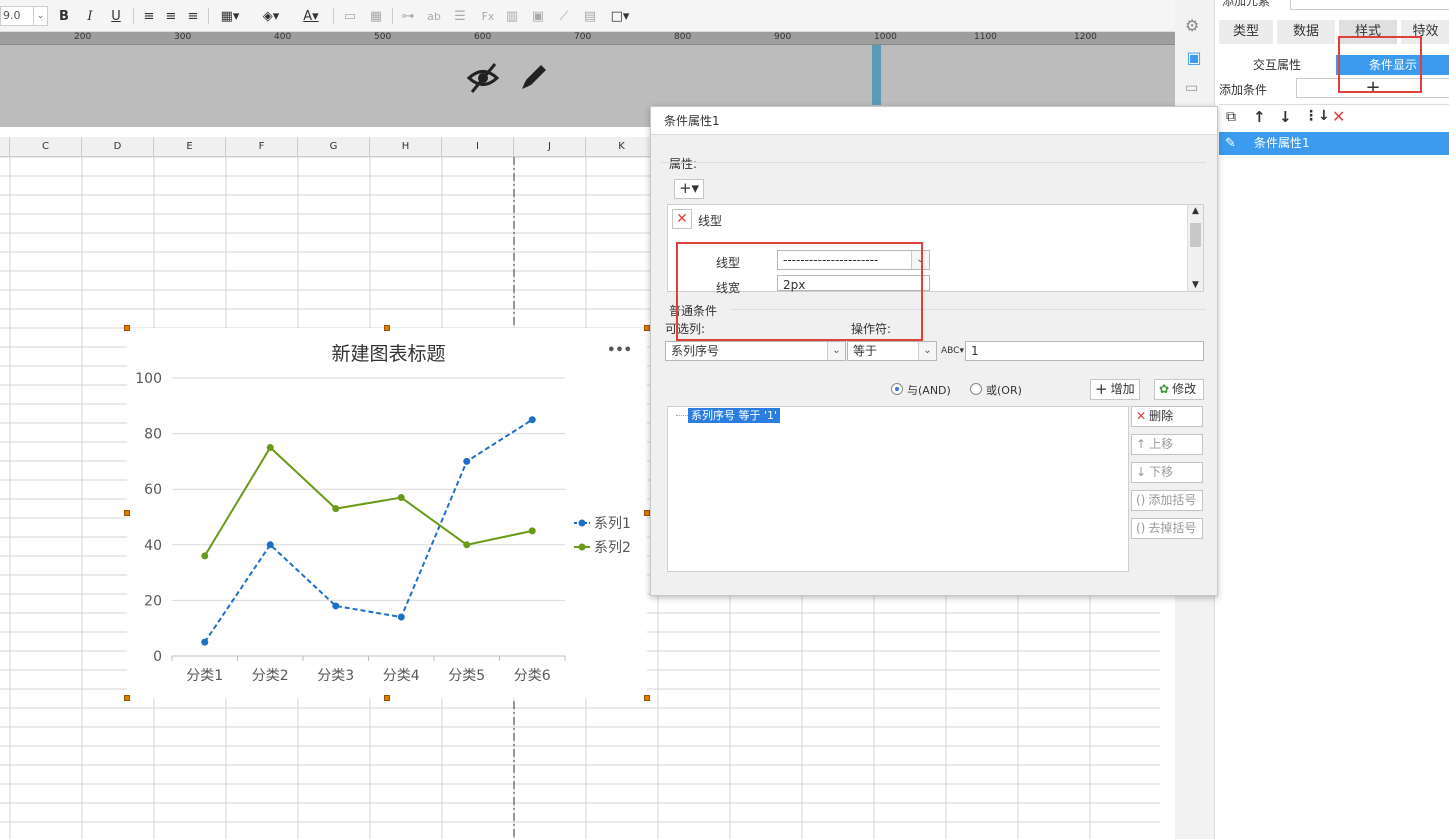 This screenshot has height=839, width=1449. I want to click on italic-button: I, so click(90, 16).